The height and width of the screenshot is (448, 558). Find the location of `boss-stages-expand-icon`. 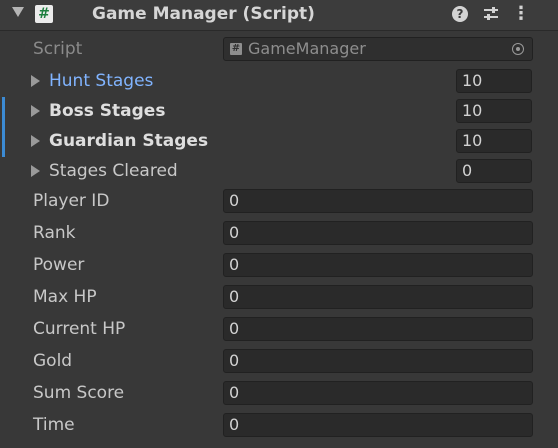

boss-stages-expand-icon is located at coordinates (35, 111).